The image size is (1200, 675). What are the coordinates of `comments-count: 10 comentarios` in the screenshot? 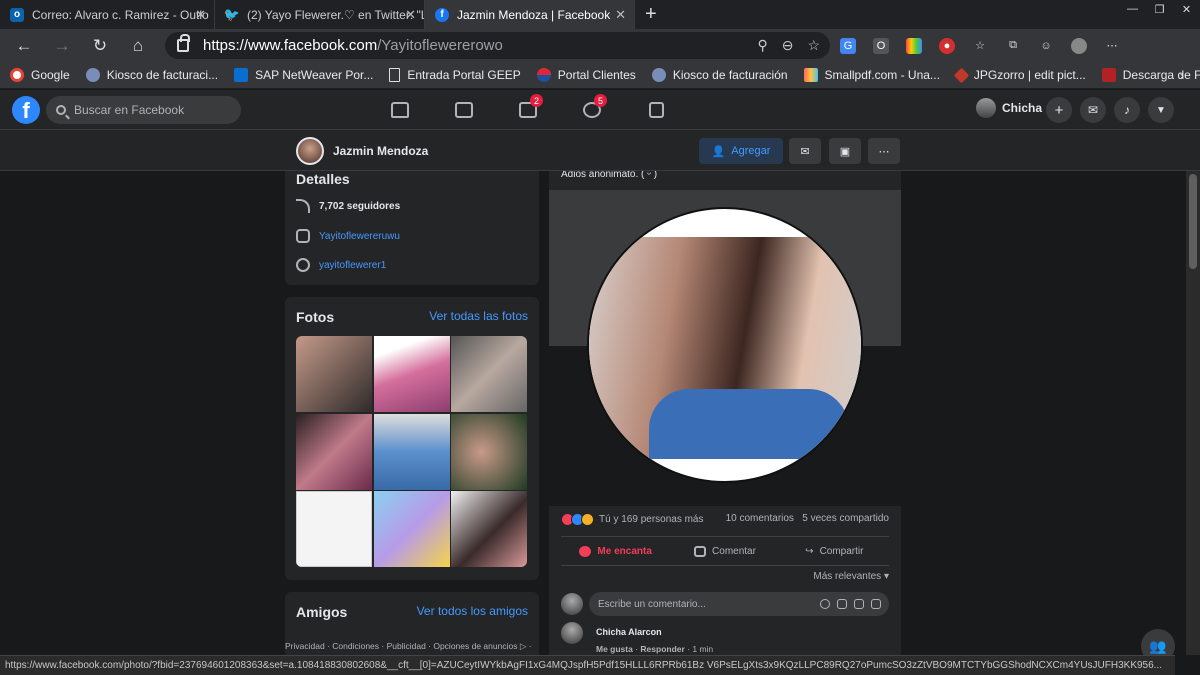 It's located at (760, 518).